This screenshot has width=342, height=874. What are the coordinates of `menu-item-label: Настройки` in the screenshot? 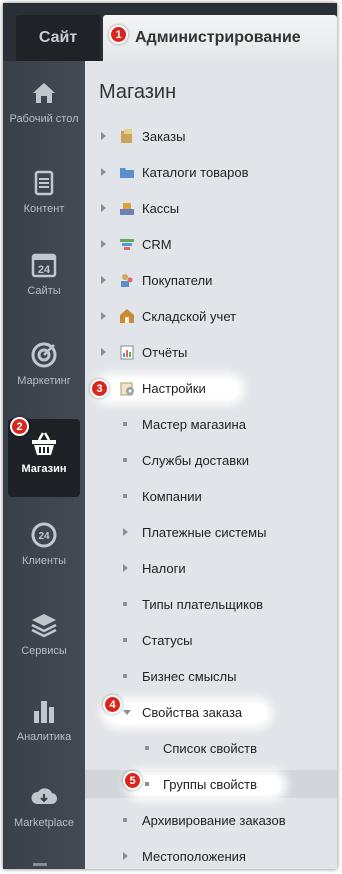 It's located at (174, 388).